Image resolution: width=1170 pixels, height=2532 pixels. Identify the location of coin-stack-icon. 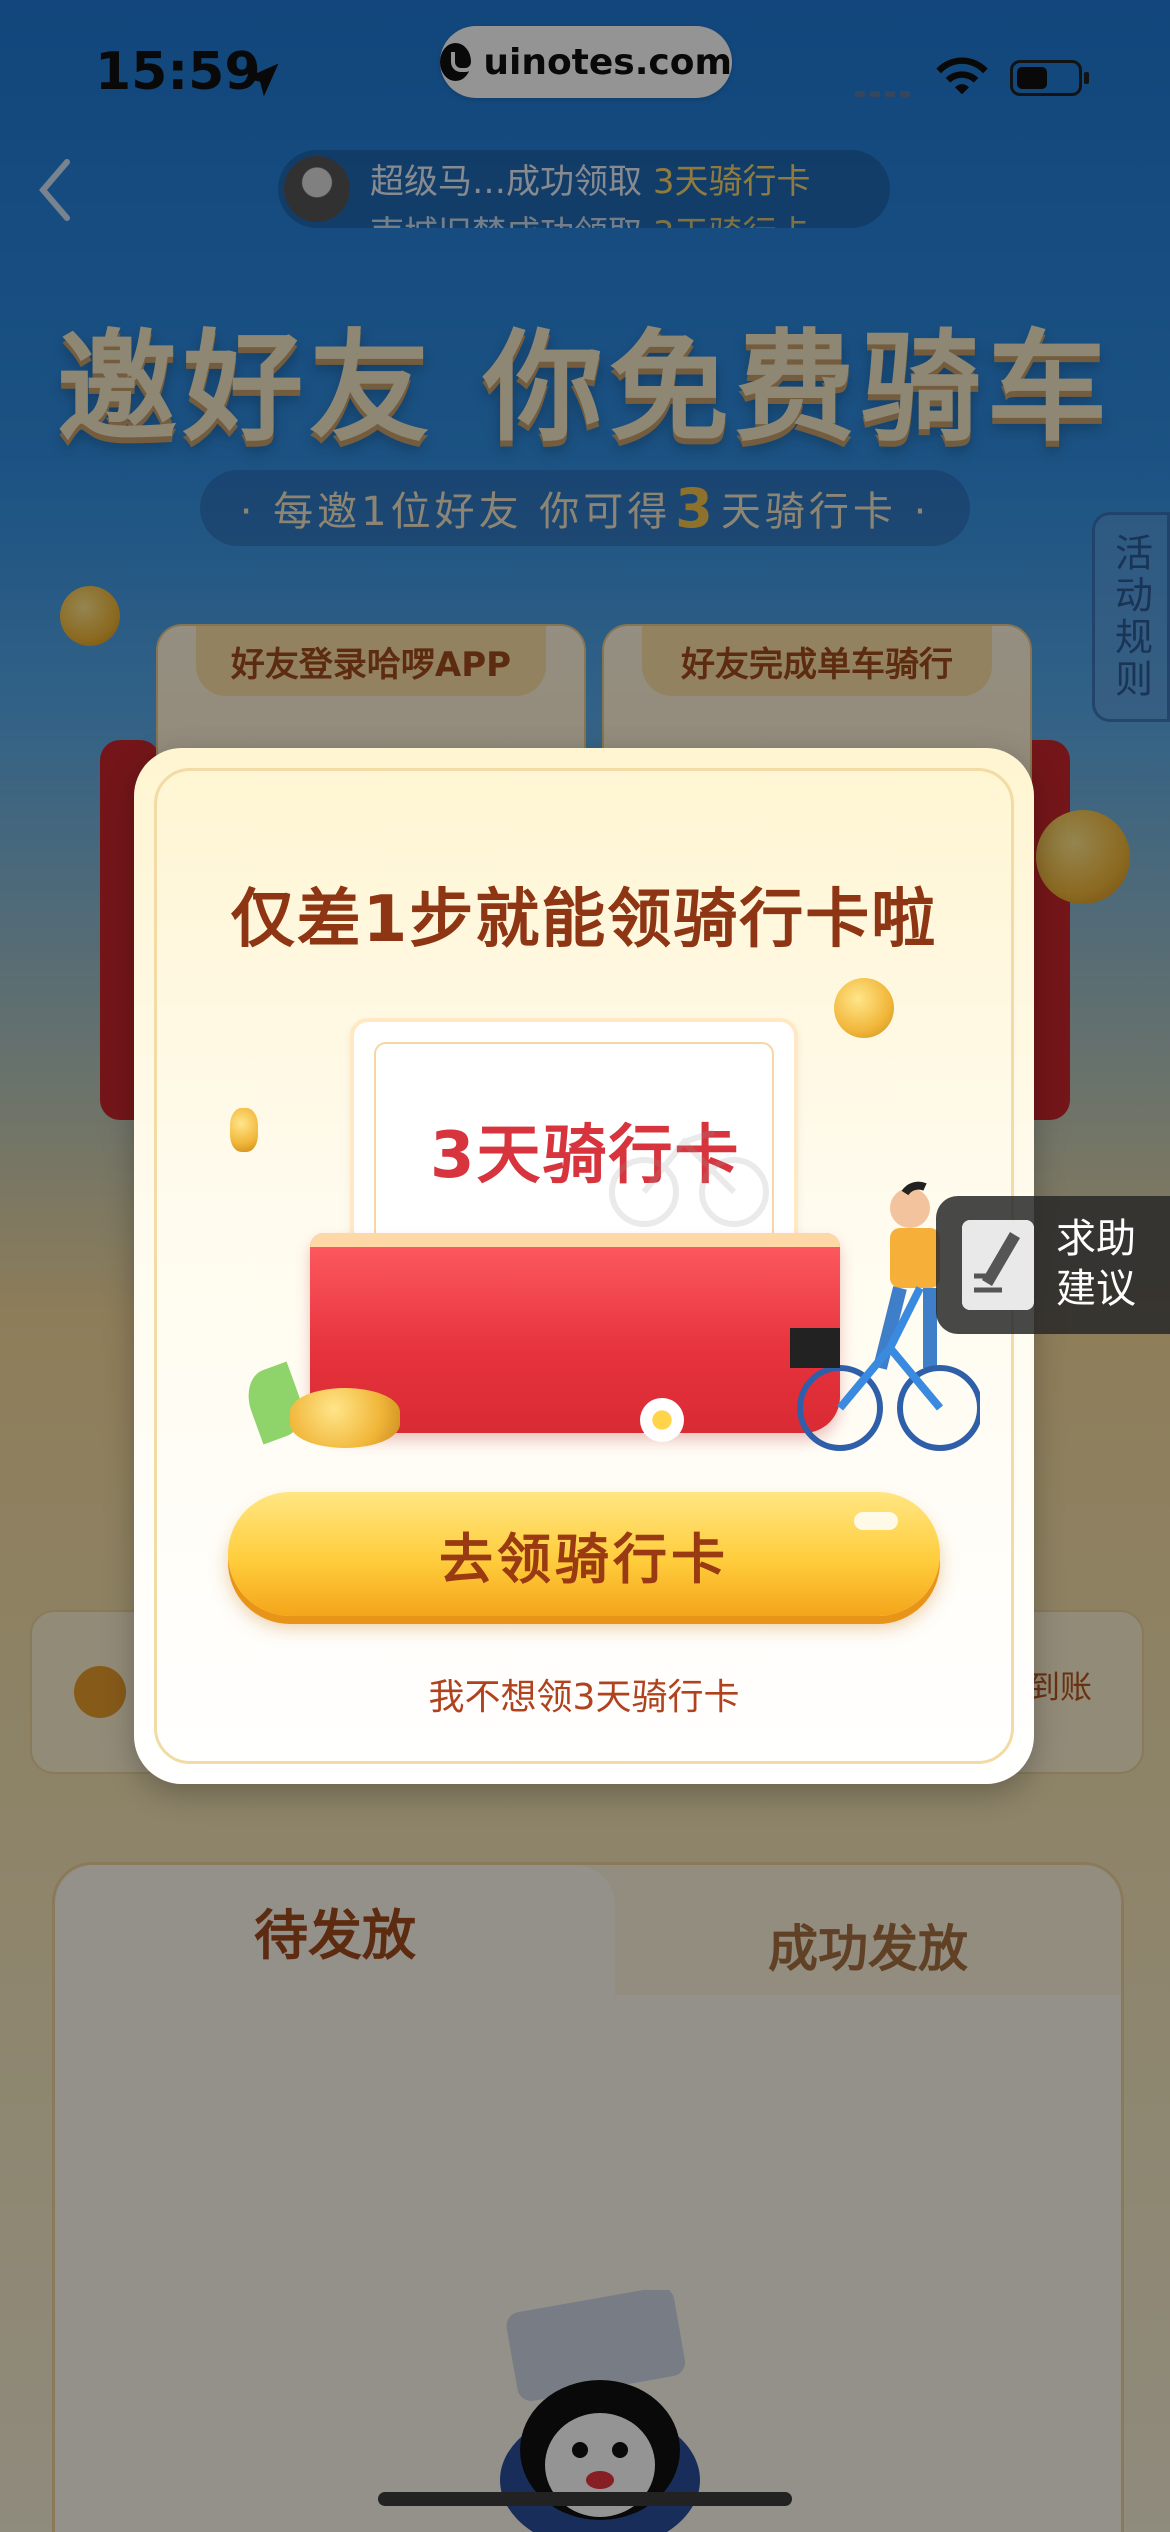
(345, 1418).